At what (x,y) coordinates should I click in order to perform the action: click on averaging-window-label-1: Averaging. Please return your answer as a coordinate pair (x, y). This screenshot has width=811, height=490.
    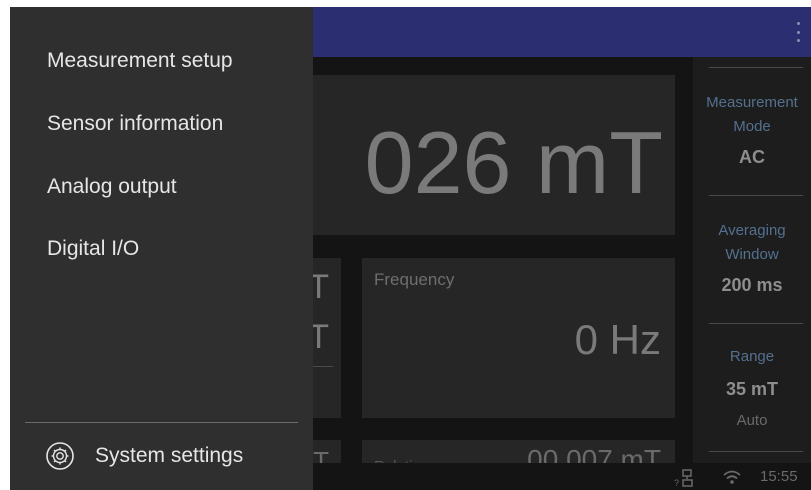
    Looking at the image, I should click on (752, 230).